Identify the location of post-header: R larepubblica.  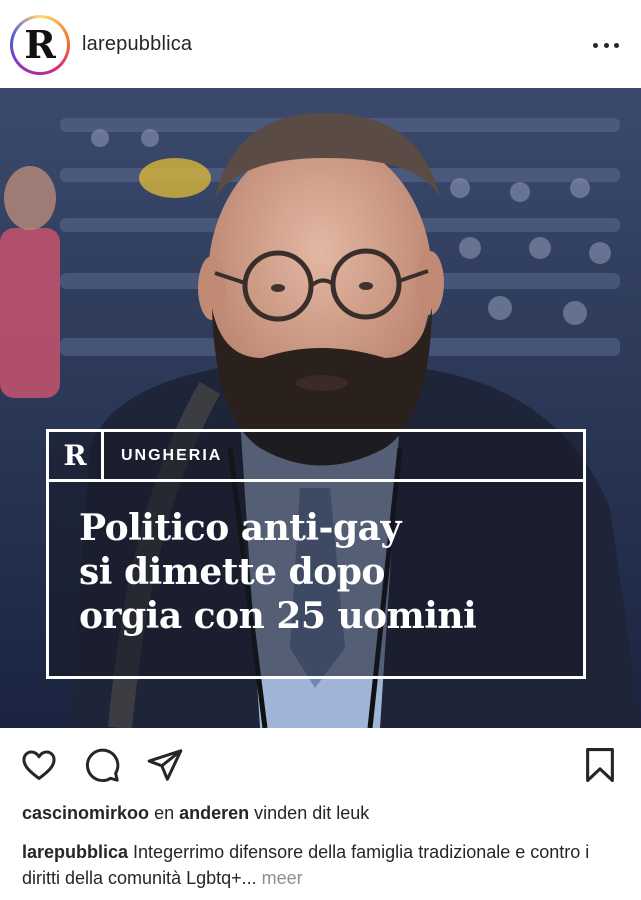
(320, 44).